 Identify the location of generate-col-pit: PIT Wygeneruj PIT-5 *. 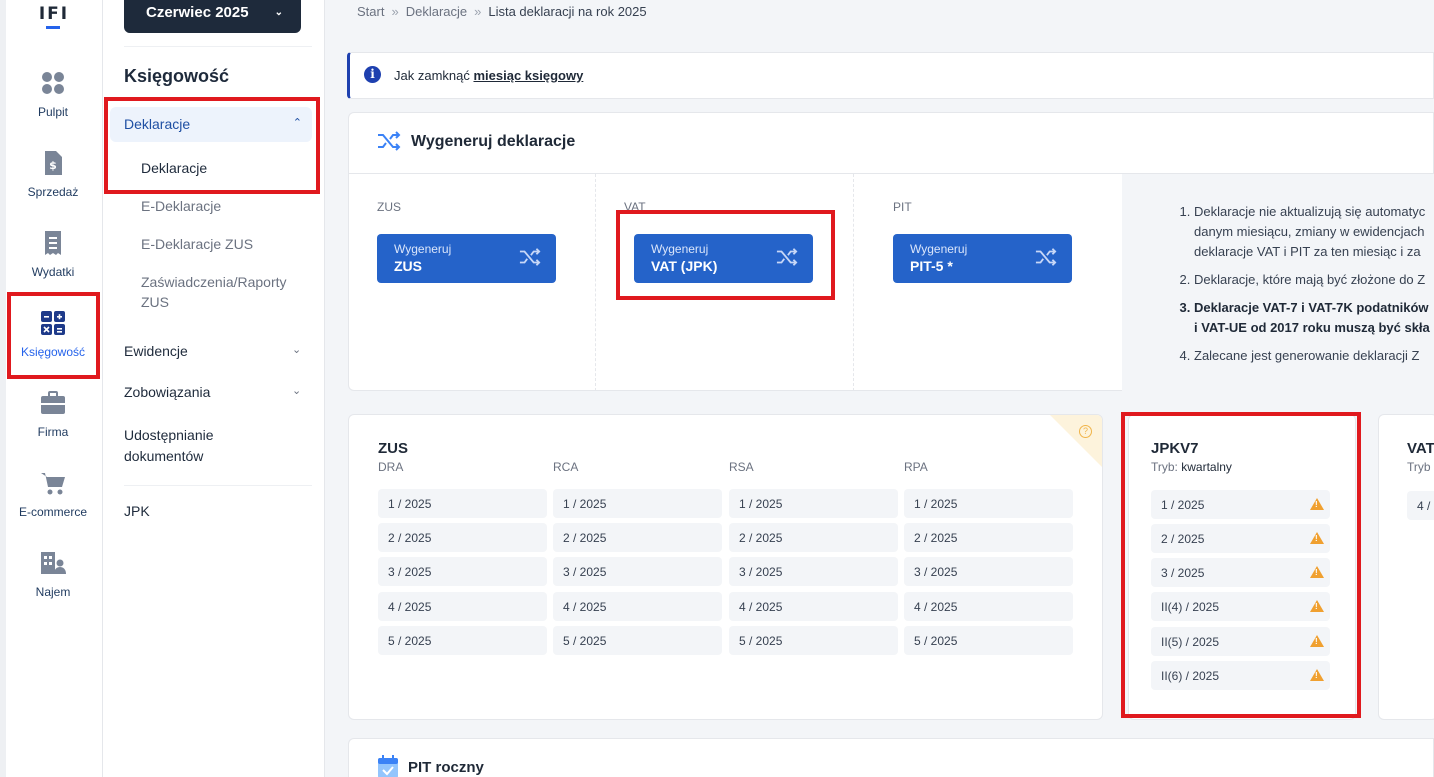
(988, 282).